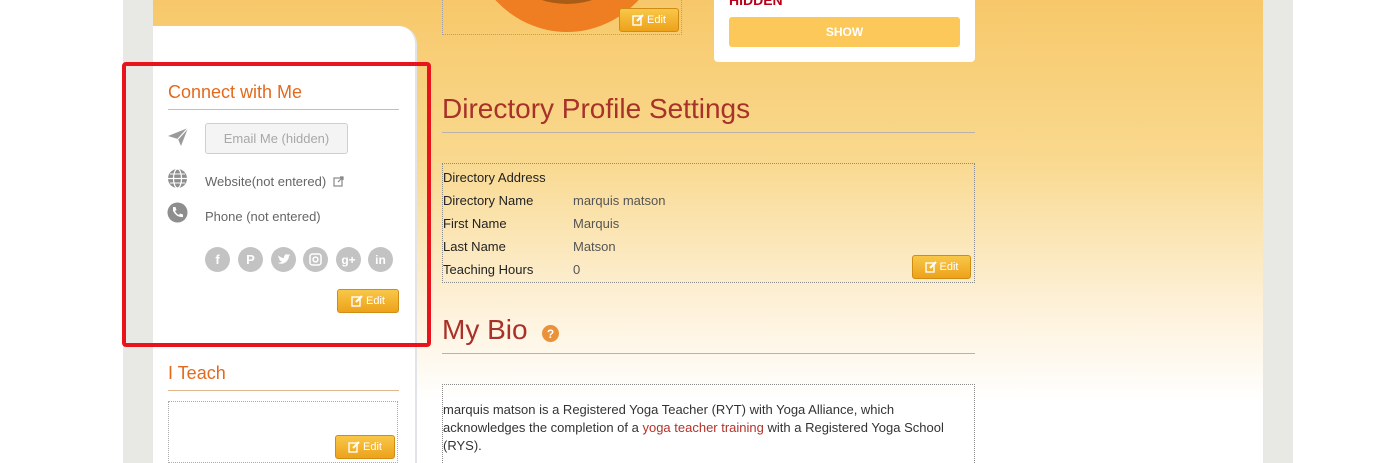 The height and width of the screenshot is (463, 1384). Describe the element at coordinates (708, 353) in the screenshot. I see `bio-divider` at that location.